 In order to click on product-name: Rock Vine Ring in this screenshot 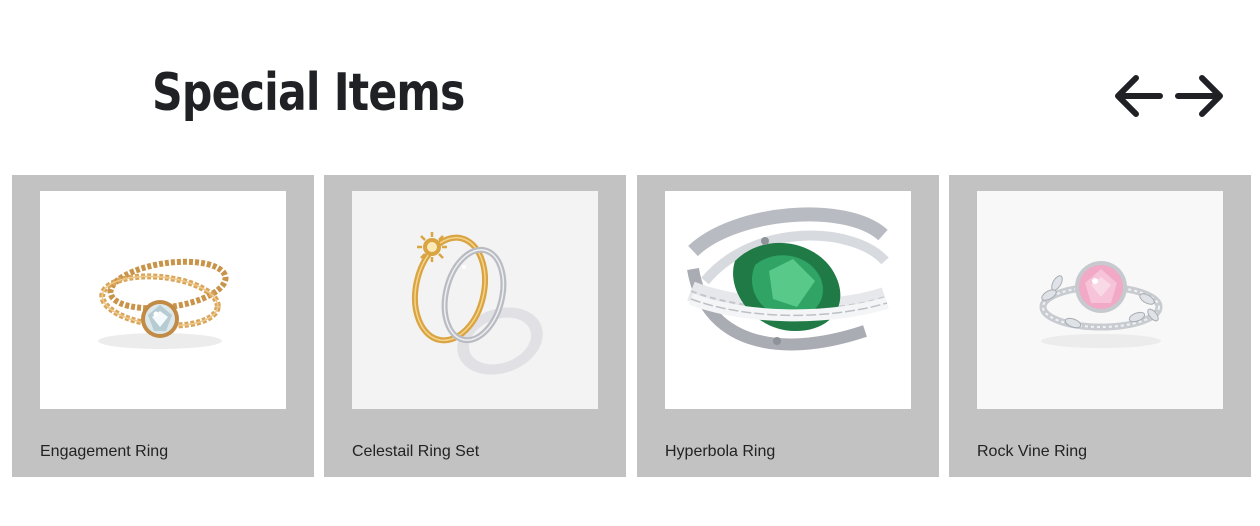, I will do `click(1032, 451)`.